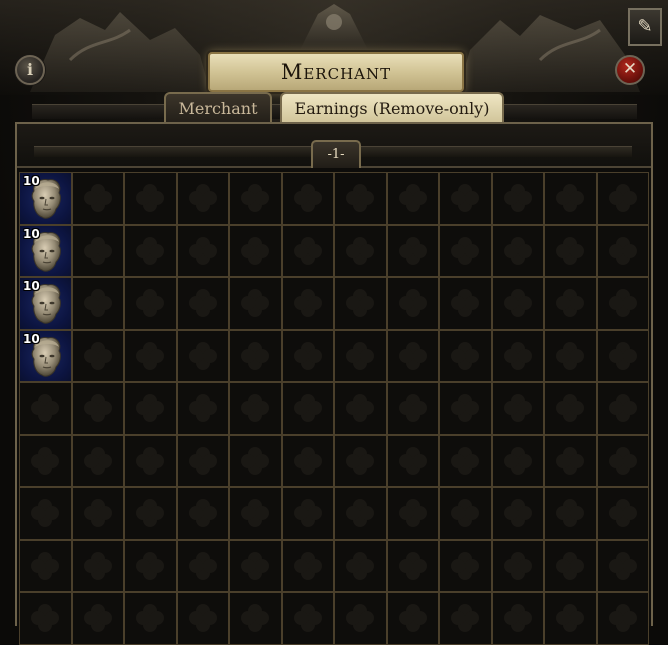 Image resolution: width=668 pixels, height=645 pixels. Describe the element at coordinates (392, 108) in the screenshot. I see `tab-earnings: Earnings (Remove-only)` at that location.